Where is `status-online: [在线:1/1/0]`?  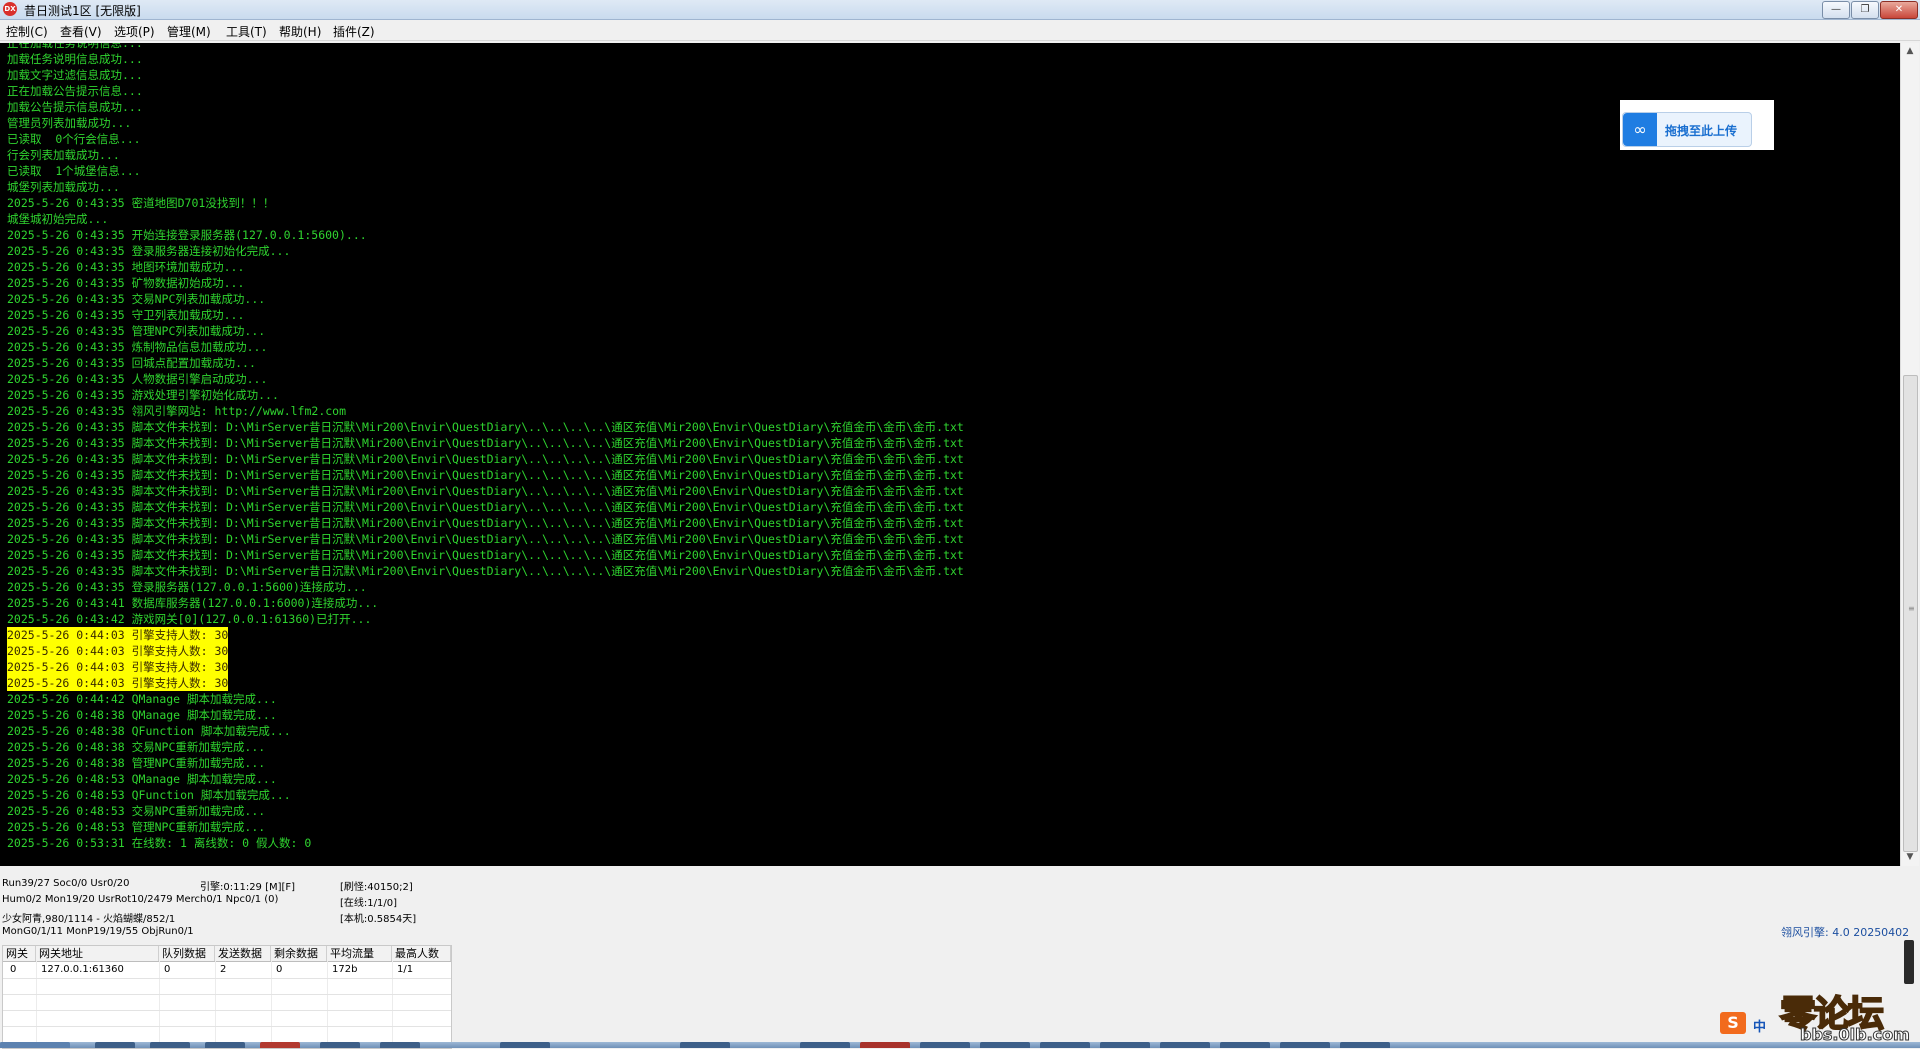
status-online: [在线:1/1/0] is located at coordinates (368, 903).